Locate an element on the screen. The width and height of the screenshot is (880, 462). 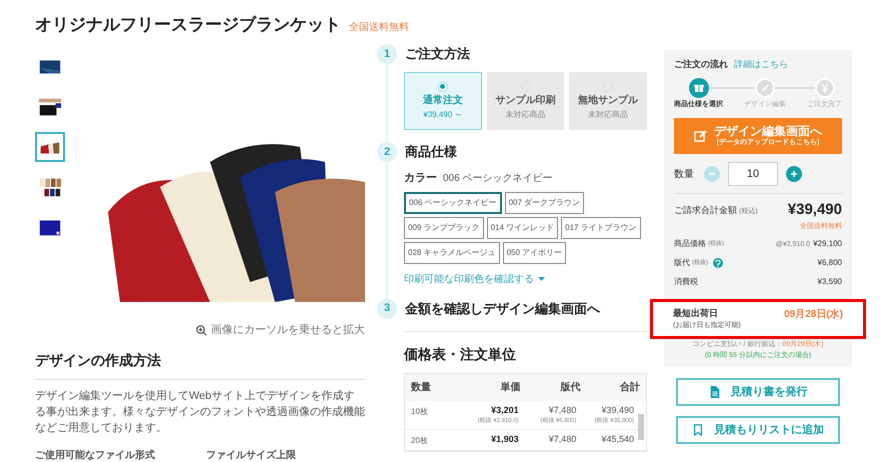
table-cell-text: ¥39,490 is located at coordinates (617, 410).